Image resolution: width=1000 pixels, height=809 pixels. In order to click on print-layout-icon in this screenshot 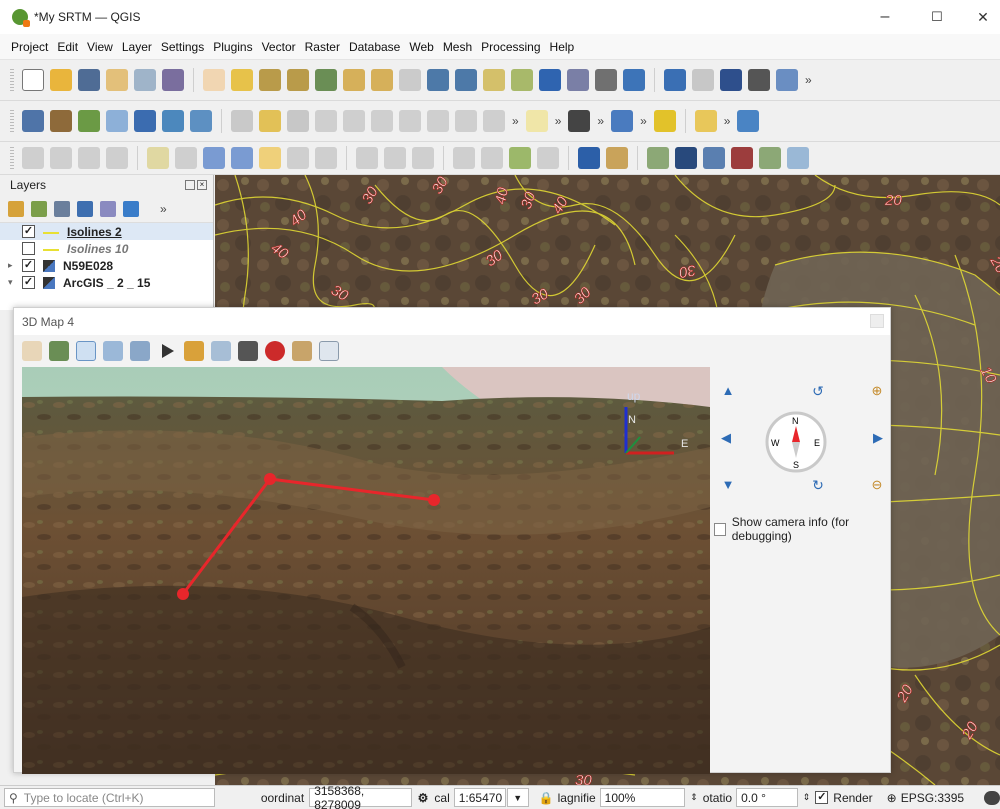, I will do `click(145, 80)`.